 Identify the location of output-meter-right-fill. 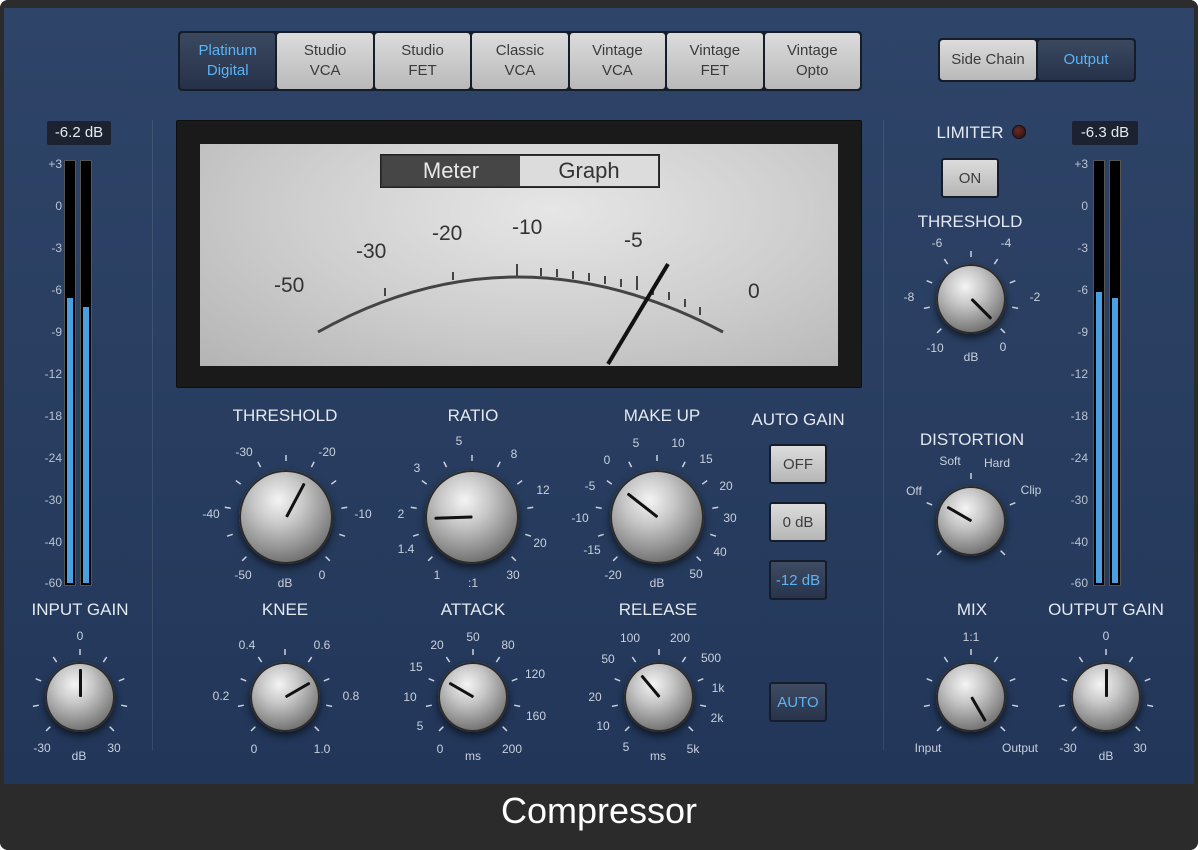
(1115, 440).